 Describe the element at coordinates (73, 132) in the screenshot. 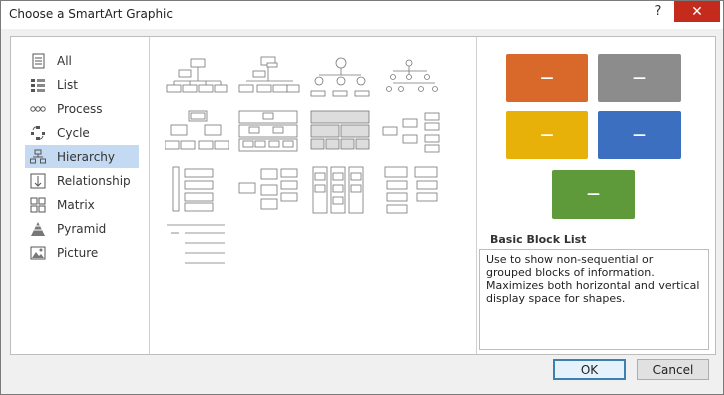

I see `category-label: Cycle` at that location.